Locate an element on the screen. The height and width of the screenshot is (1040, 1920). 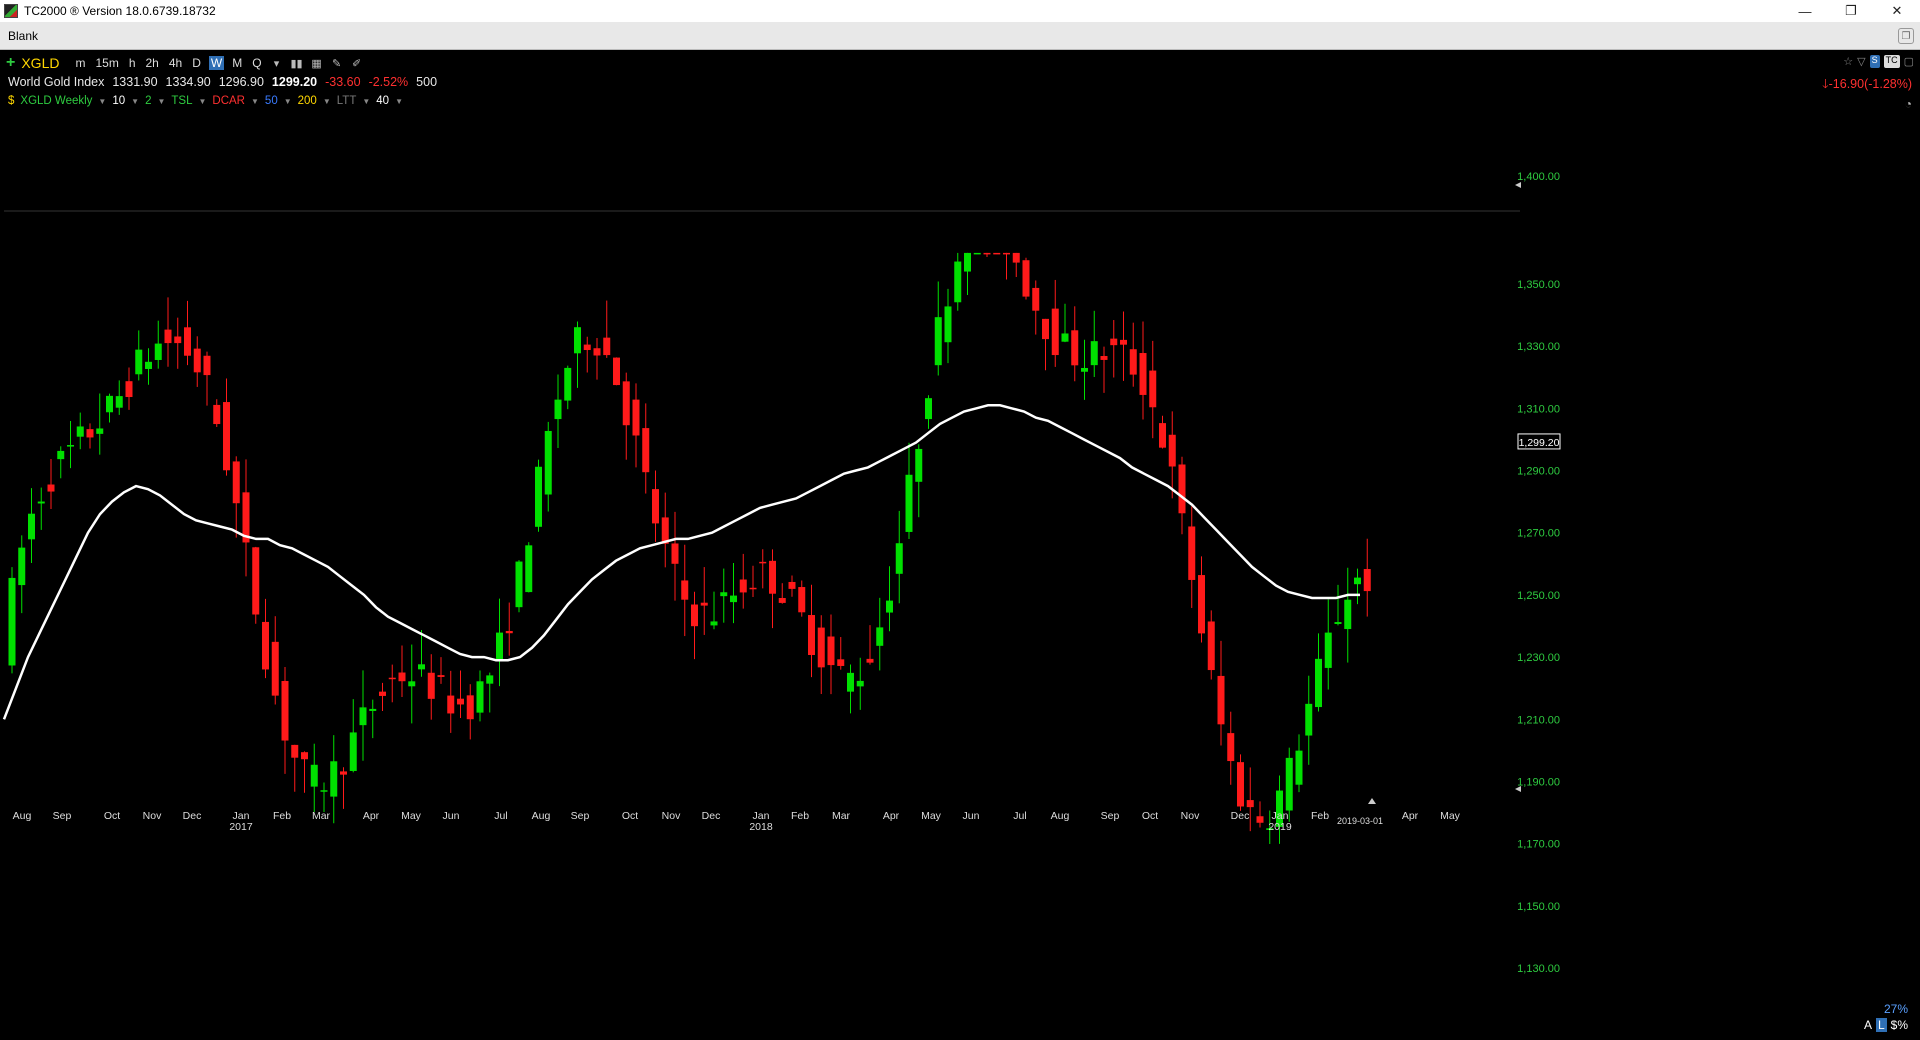
timeframe-4h: 4h is located at coordinates (175, 63).